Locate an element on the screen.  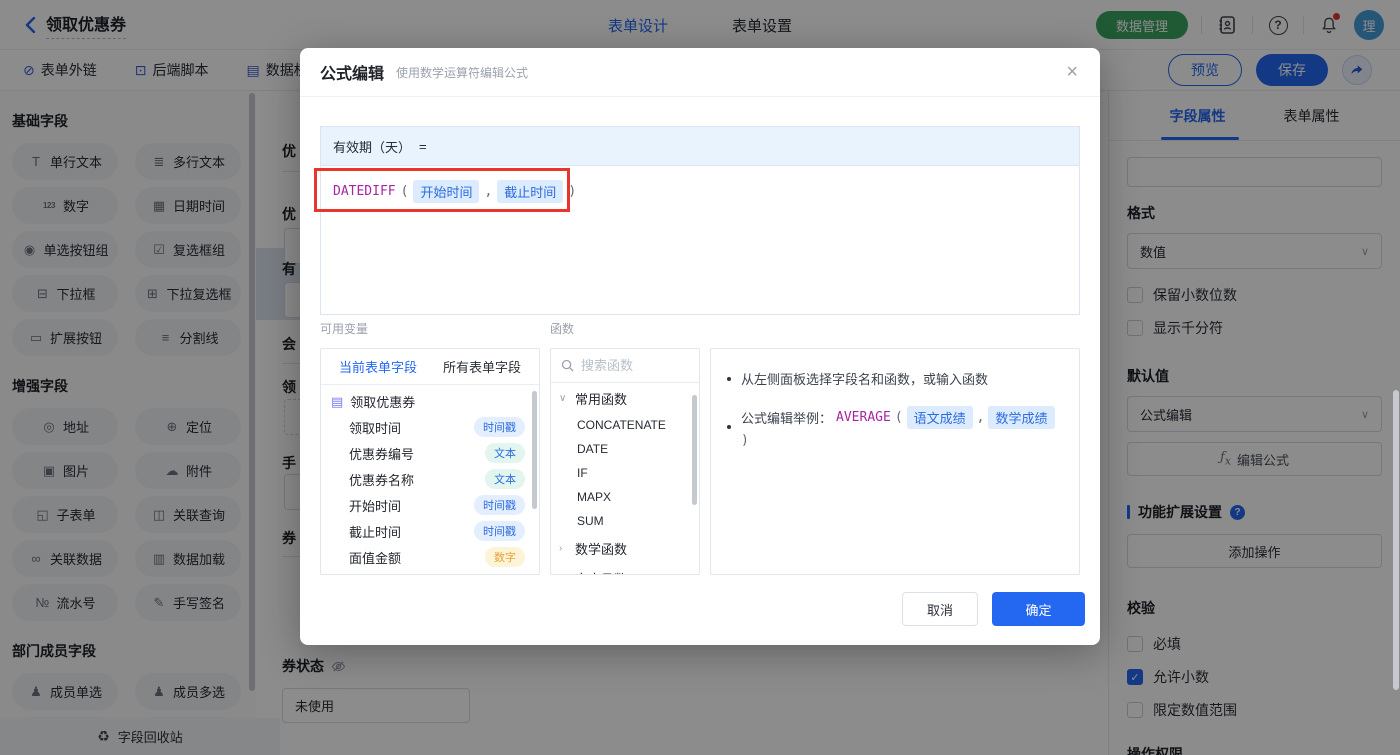
confirm-button: 确定 is located at coordinates (1038, 609).